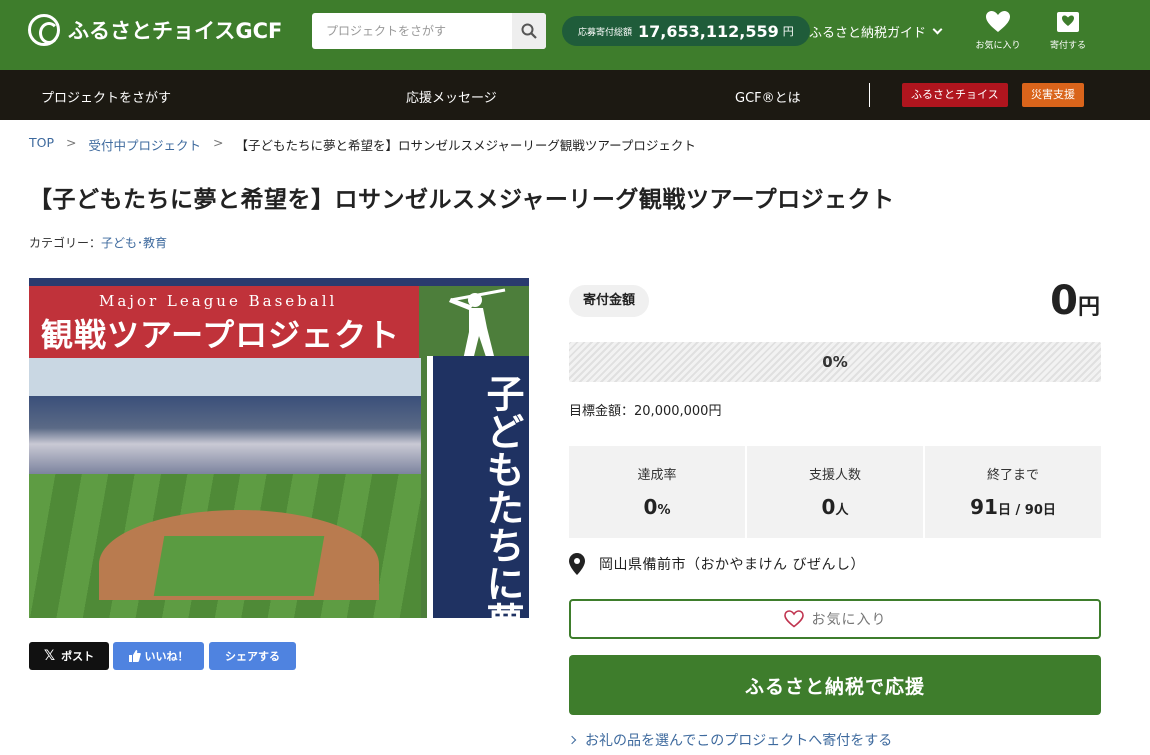 Image resolution: width=1150 pixels, height=755 pixels. Describe the element at coordinates (1088, 307) in the screenshot. I see `donation-amount-unit: 円` at that location.